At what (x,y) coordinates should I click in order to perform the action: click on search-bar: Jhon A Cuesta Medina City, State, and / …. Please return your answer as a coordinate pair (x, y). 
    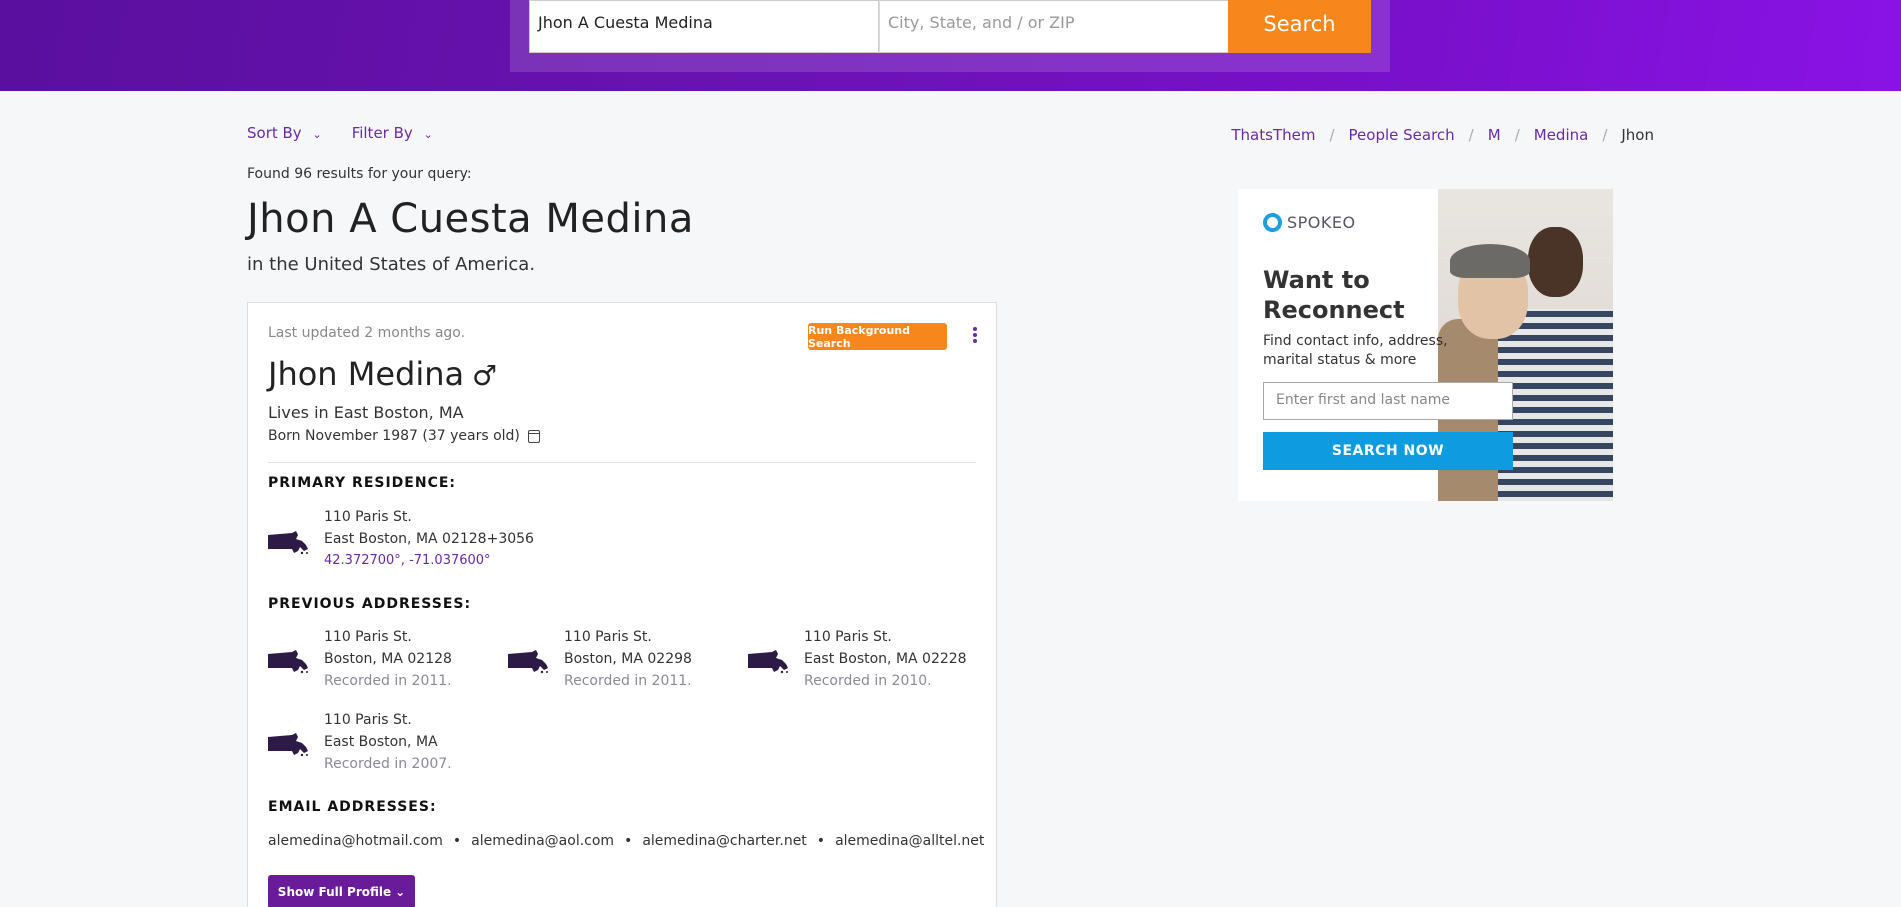
    Looking at the image, I should click on (950, 36).